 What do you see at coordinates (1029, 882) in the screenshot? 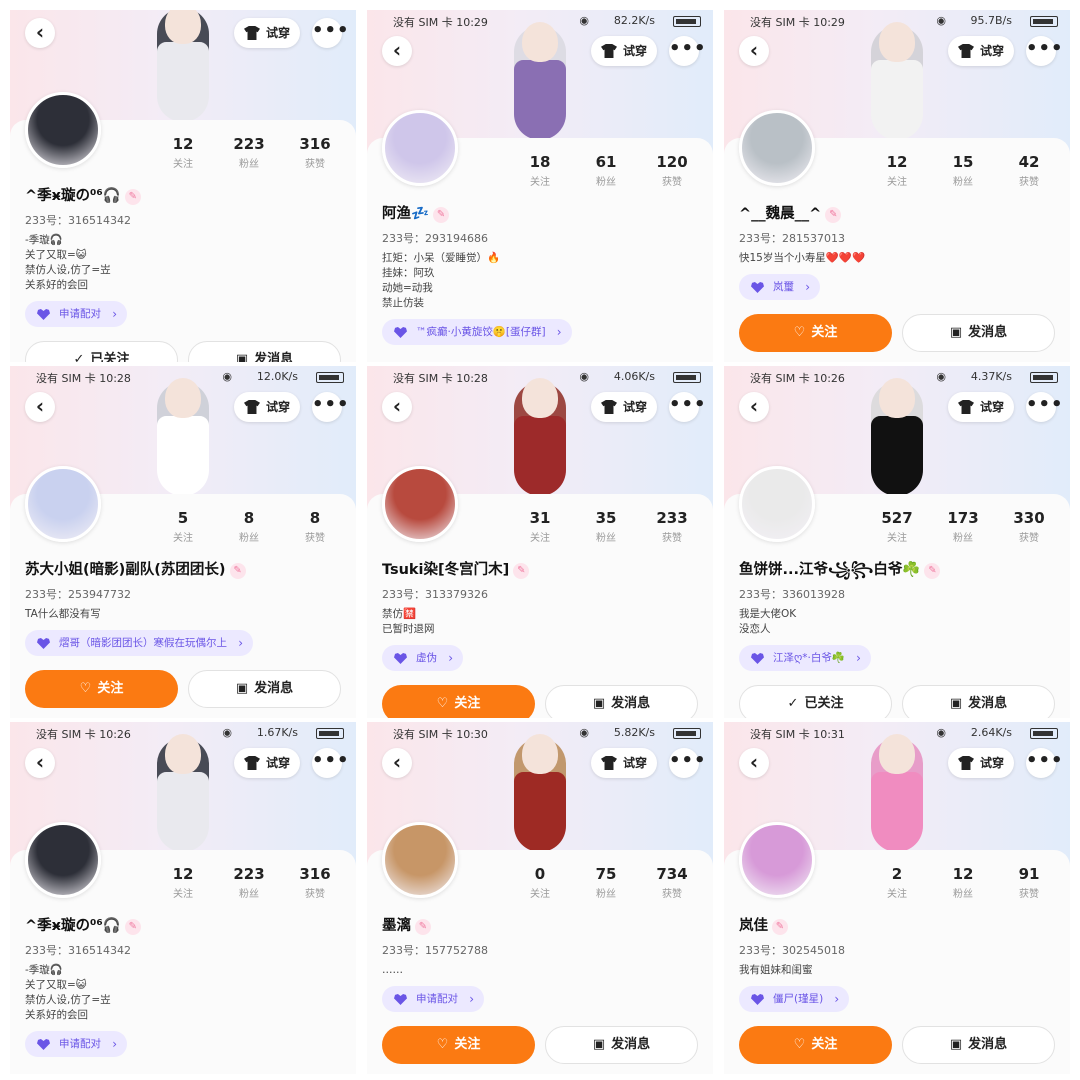
I see `stat-likes: 91 获赞` at bounding box center [1029, 882].